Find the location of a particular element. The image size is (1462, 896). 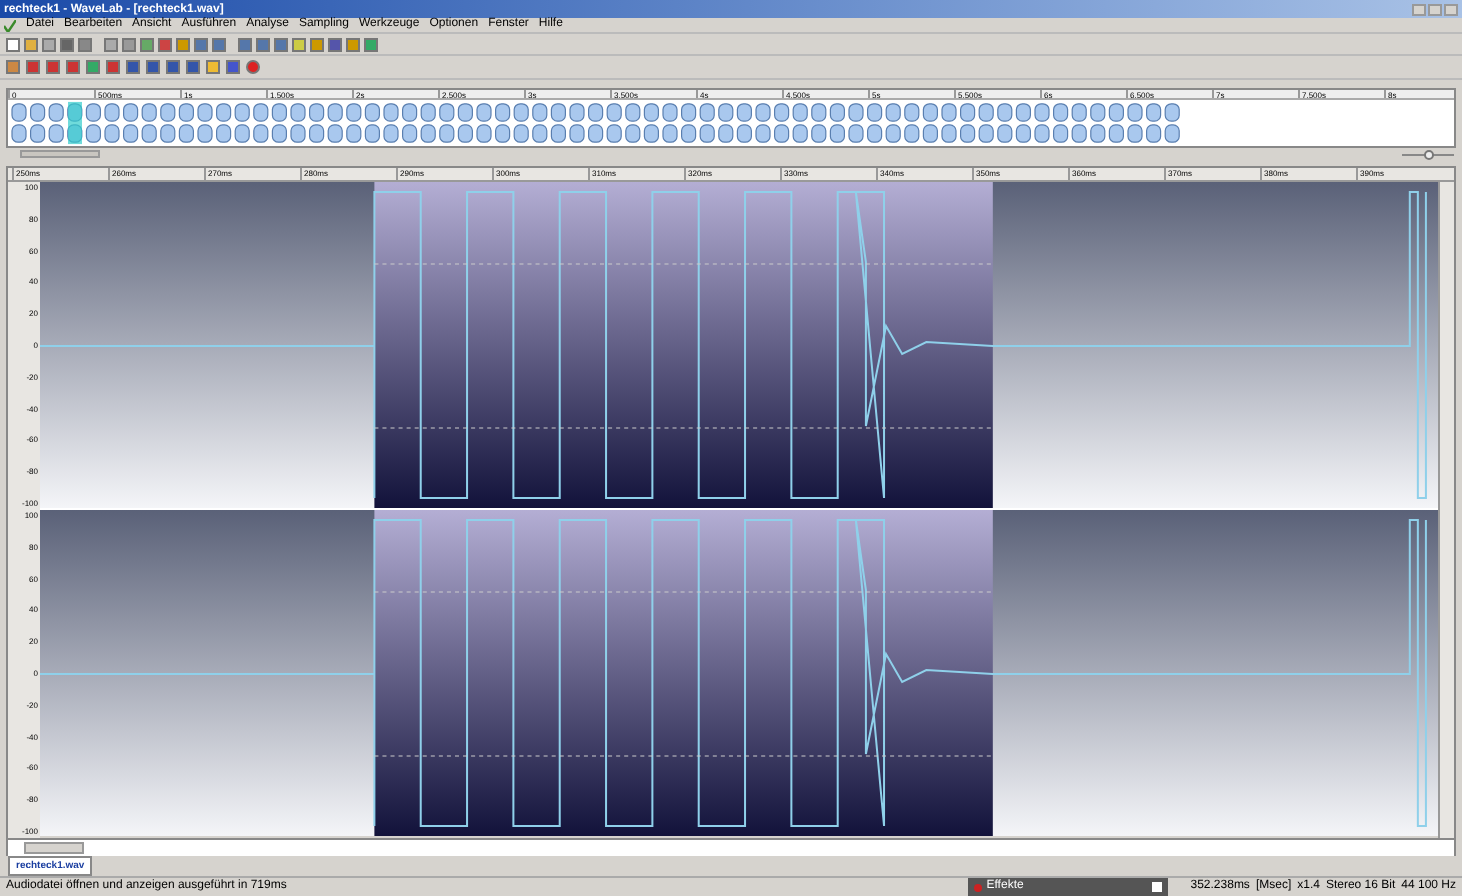

scroll-thumb is located at coordinates (60, 154).